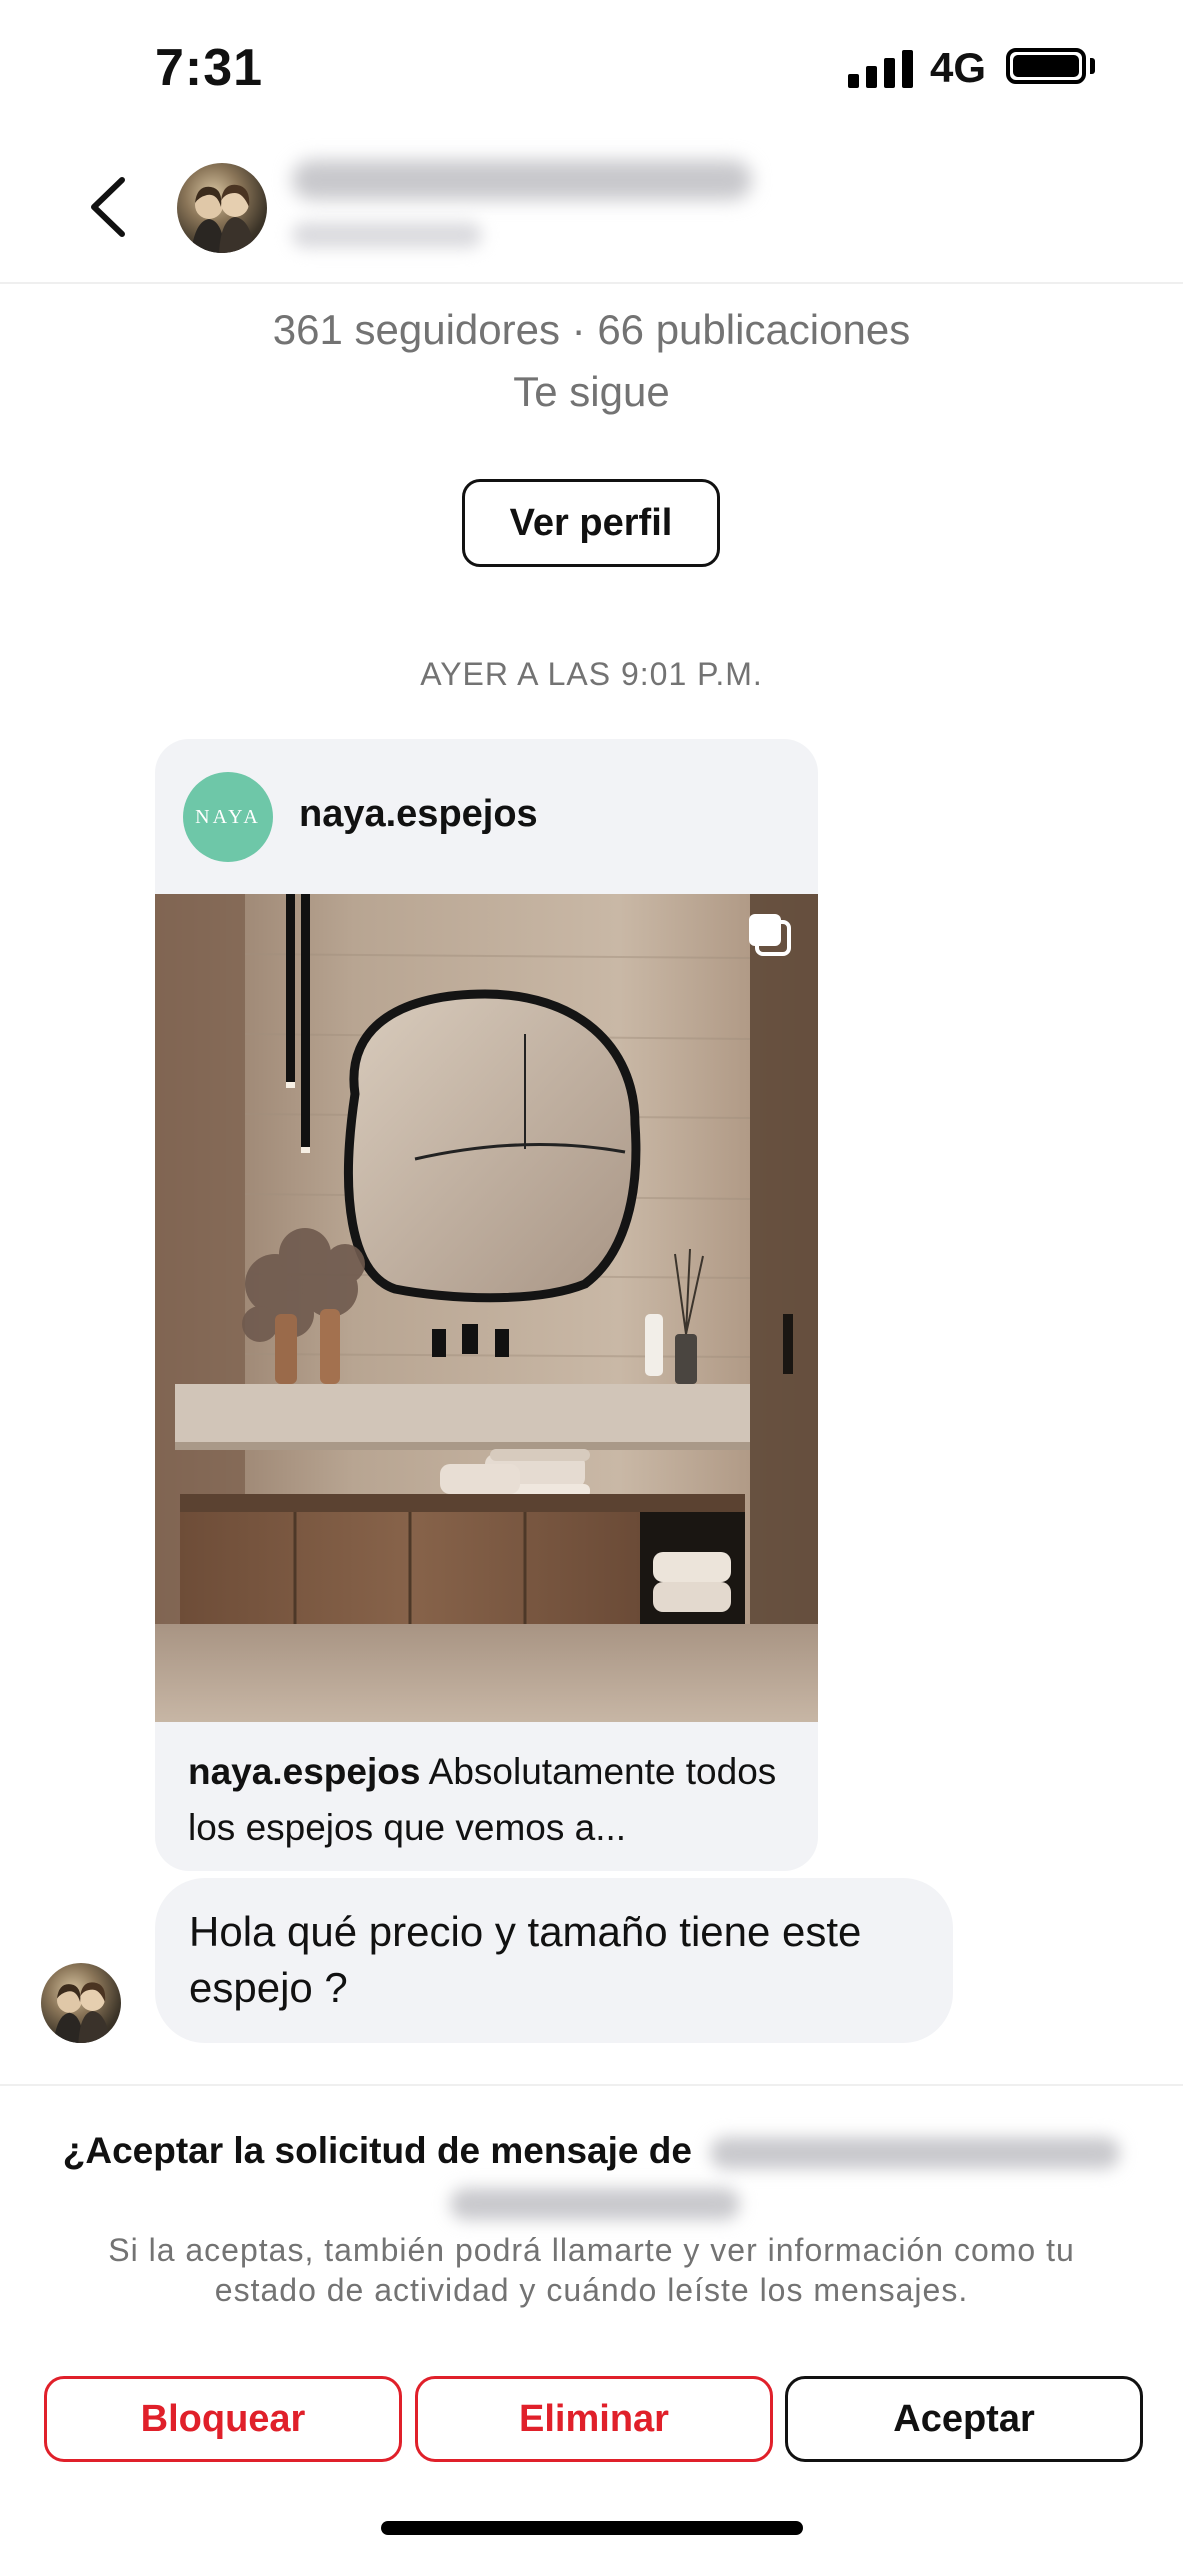 This screenshot has height=2560, width=1183. What do you see at coordinates (591, 329) in the screenshot?
I see `profile-stats: 361 seguidores · 66 publicaciones` at bounding box center [591, 329].